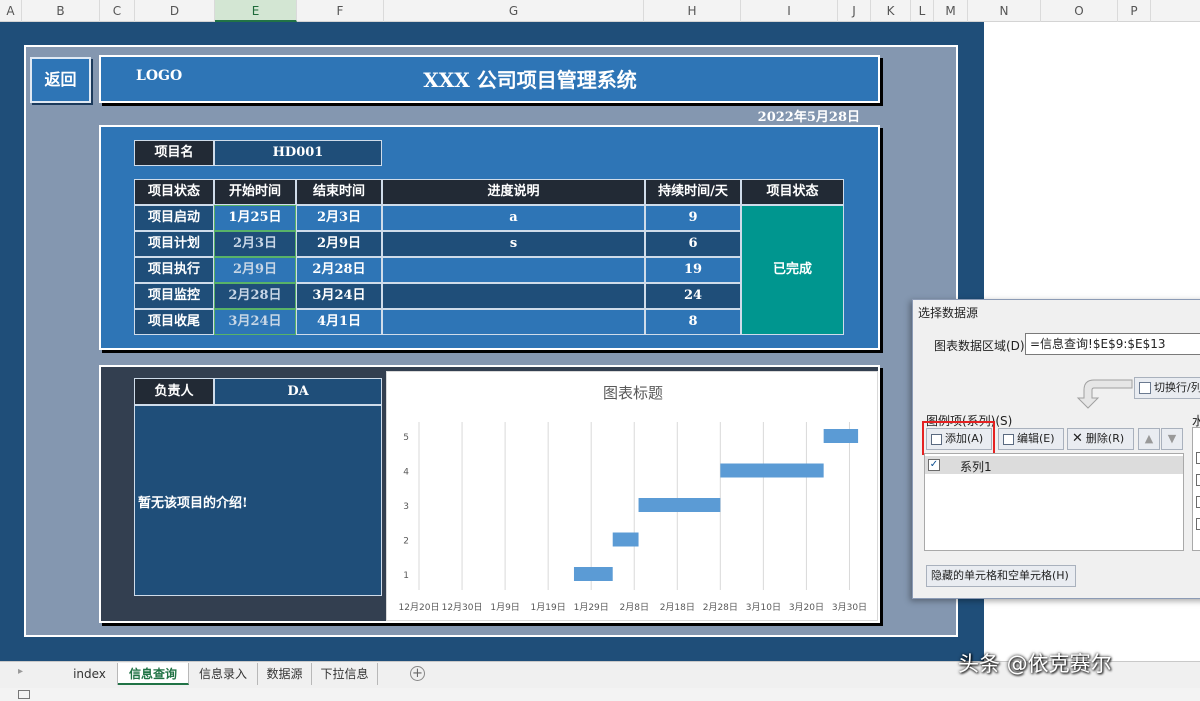 This screenshot has width=1200, height=701. Describe the element at coordinates (934, 465) in the screenshot. I see `series-checkbox: ✓` at that location.